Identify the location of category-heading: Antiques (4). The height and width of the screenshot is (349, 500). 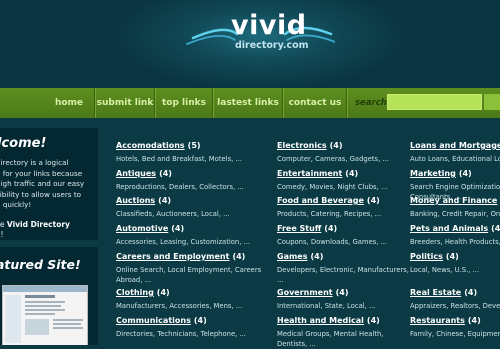
(180, 174).